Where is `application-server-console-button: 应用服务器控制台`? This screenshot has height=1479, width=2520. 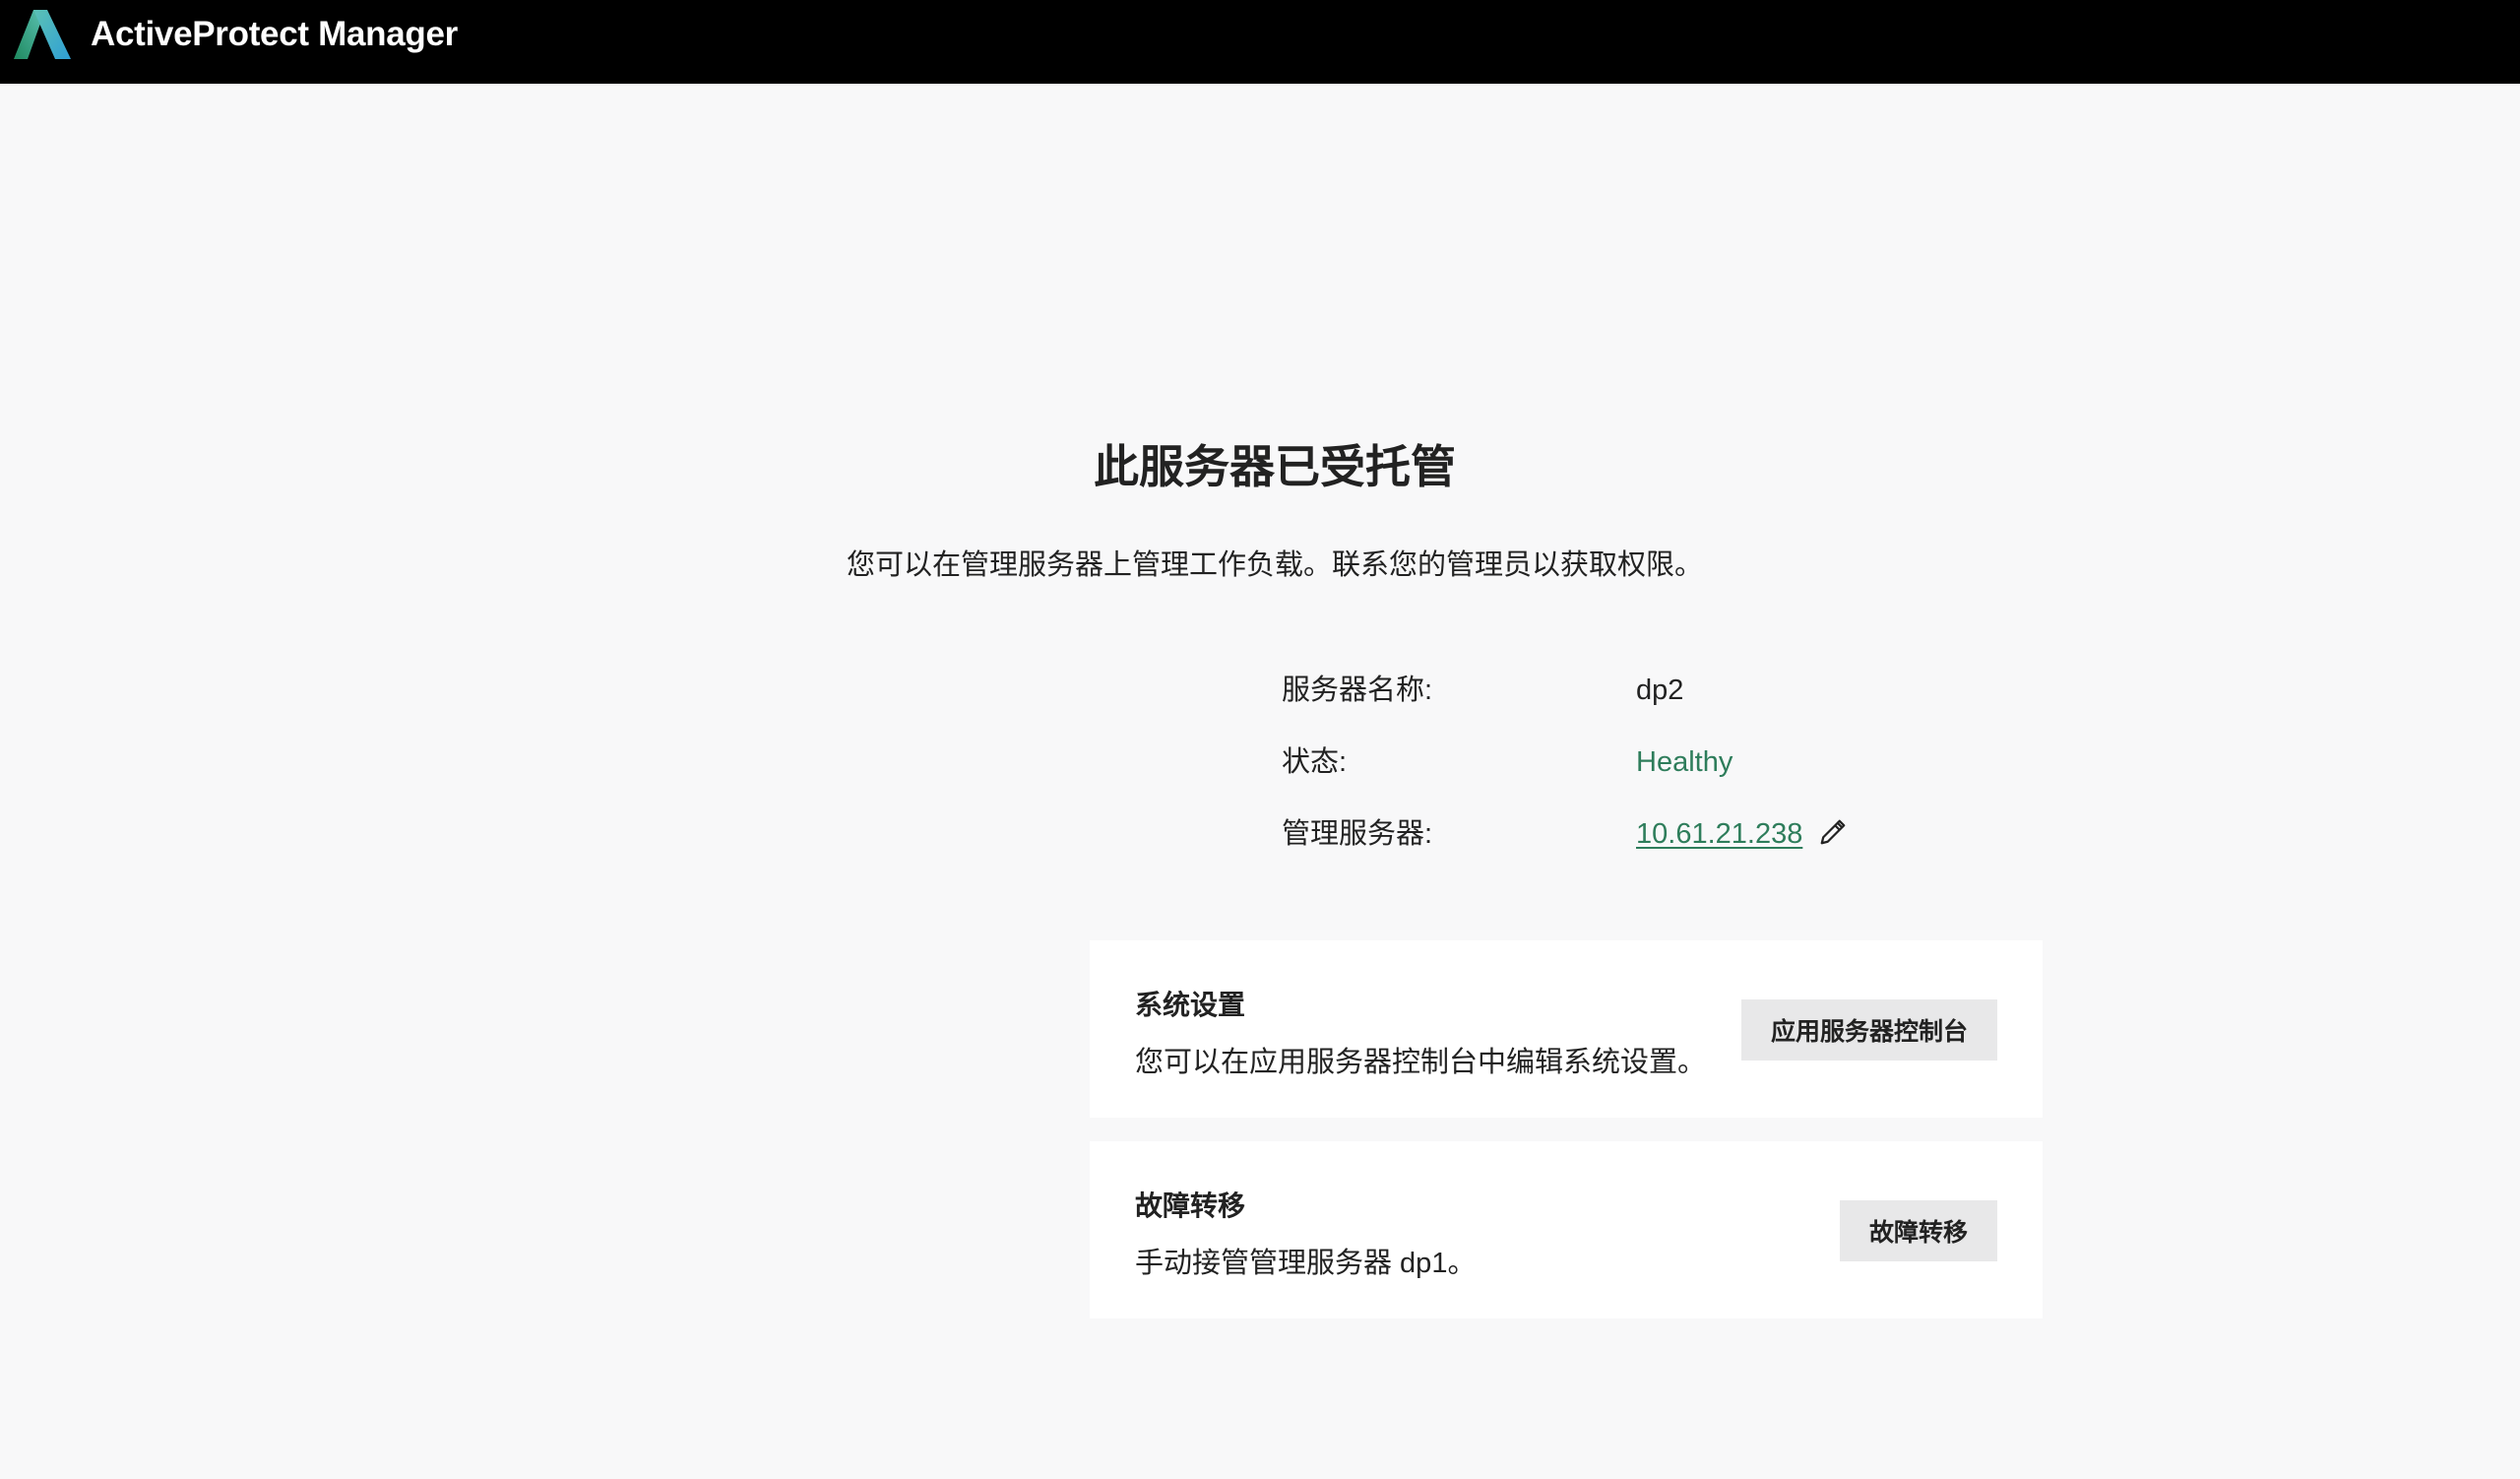
application-server-console-button: 应用服务器控制台 is located at coordinates (1868, 1030).